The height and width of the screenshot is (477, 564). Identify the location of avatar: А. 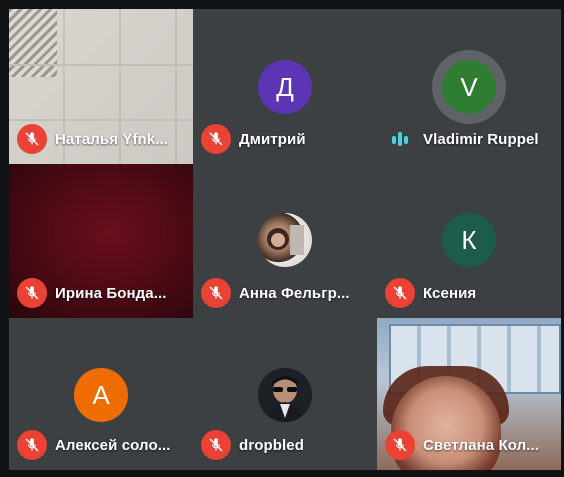
(101, 395).